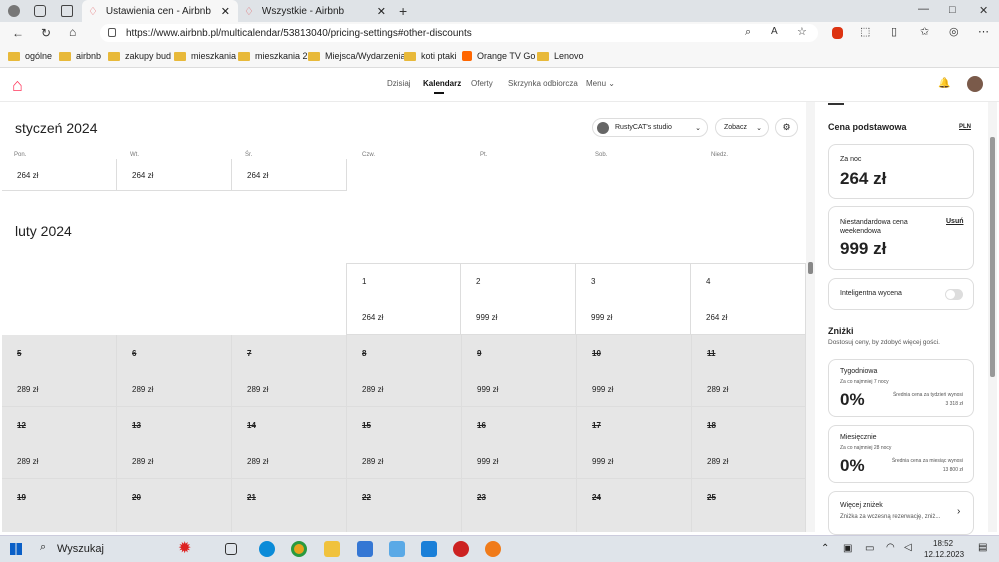 The height and width of the screenshot is (562, 999). I want to click on nav-today: Dzisiaj, so click(399, 83).